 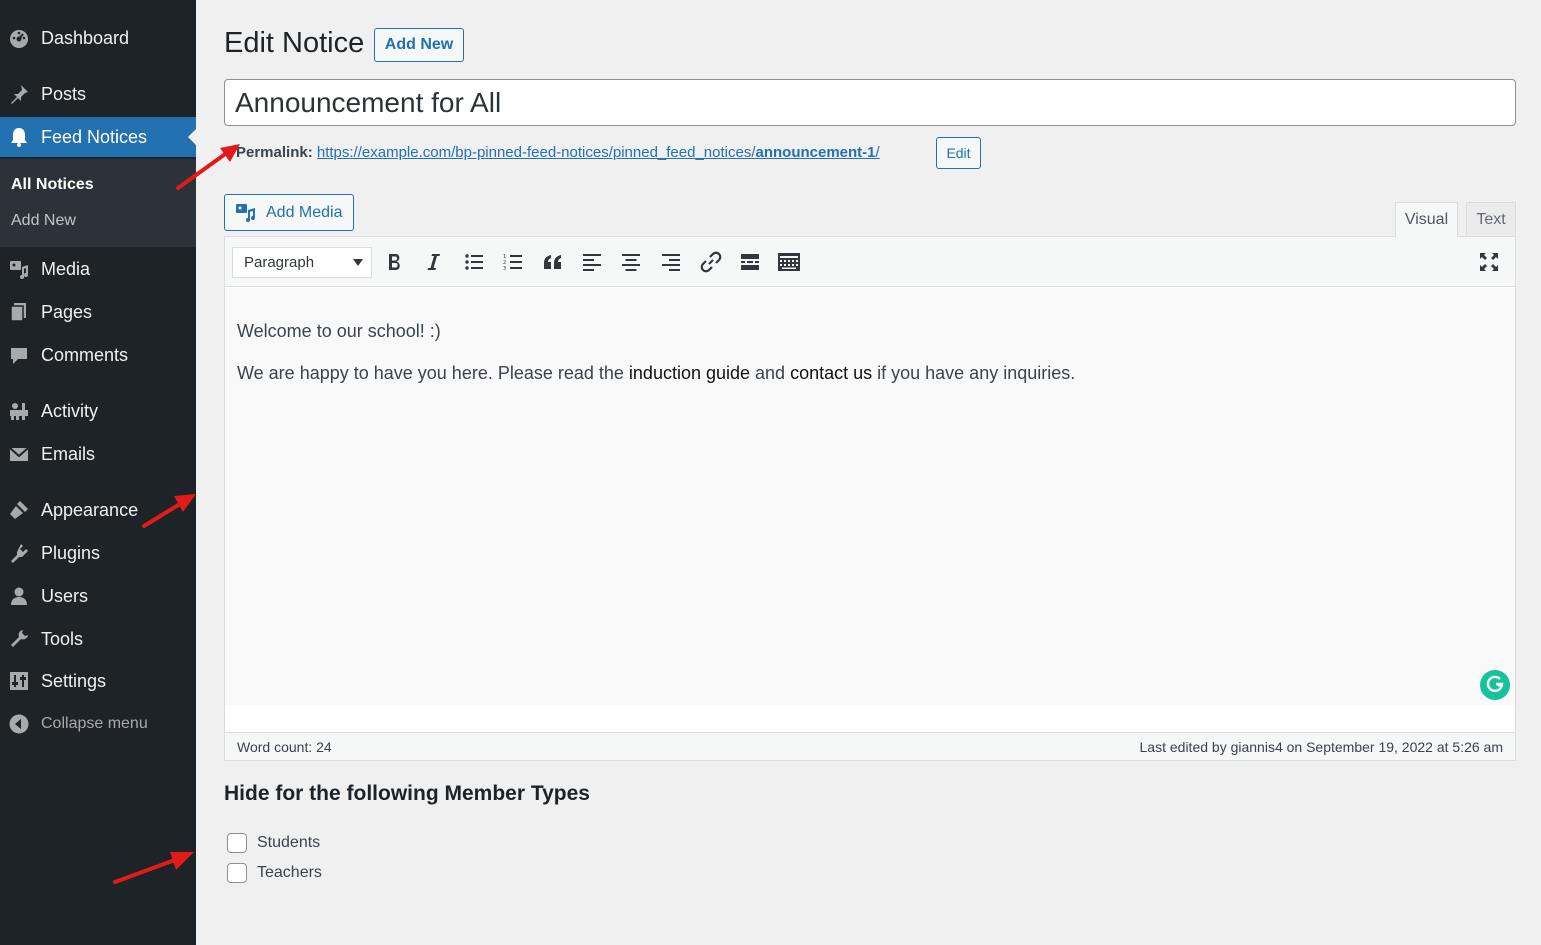 I want to click on bold-button, so click(x=395, y=262).